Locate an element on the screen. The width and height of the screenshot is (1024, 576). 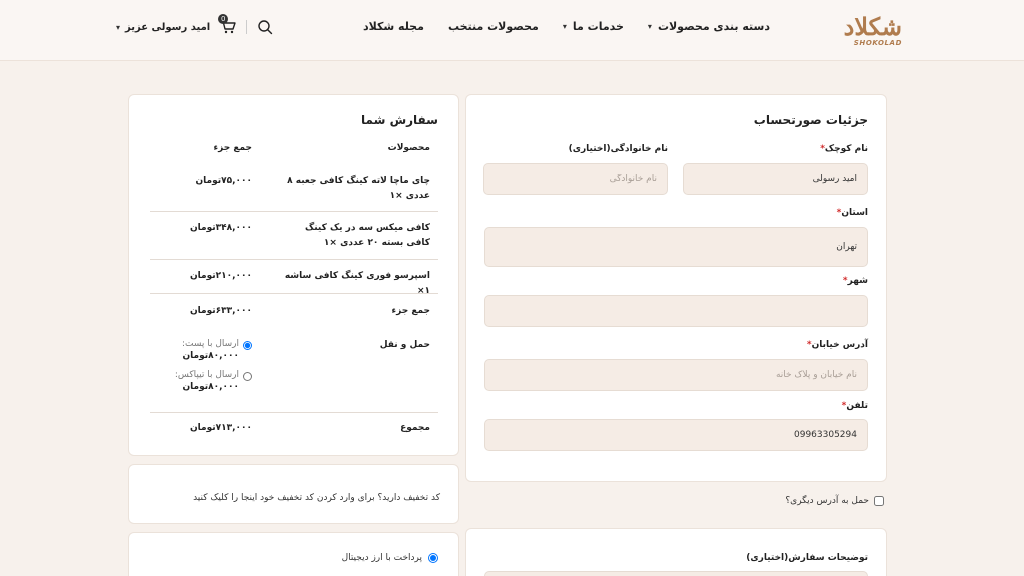
address-input is located at coordinates (676, 375).